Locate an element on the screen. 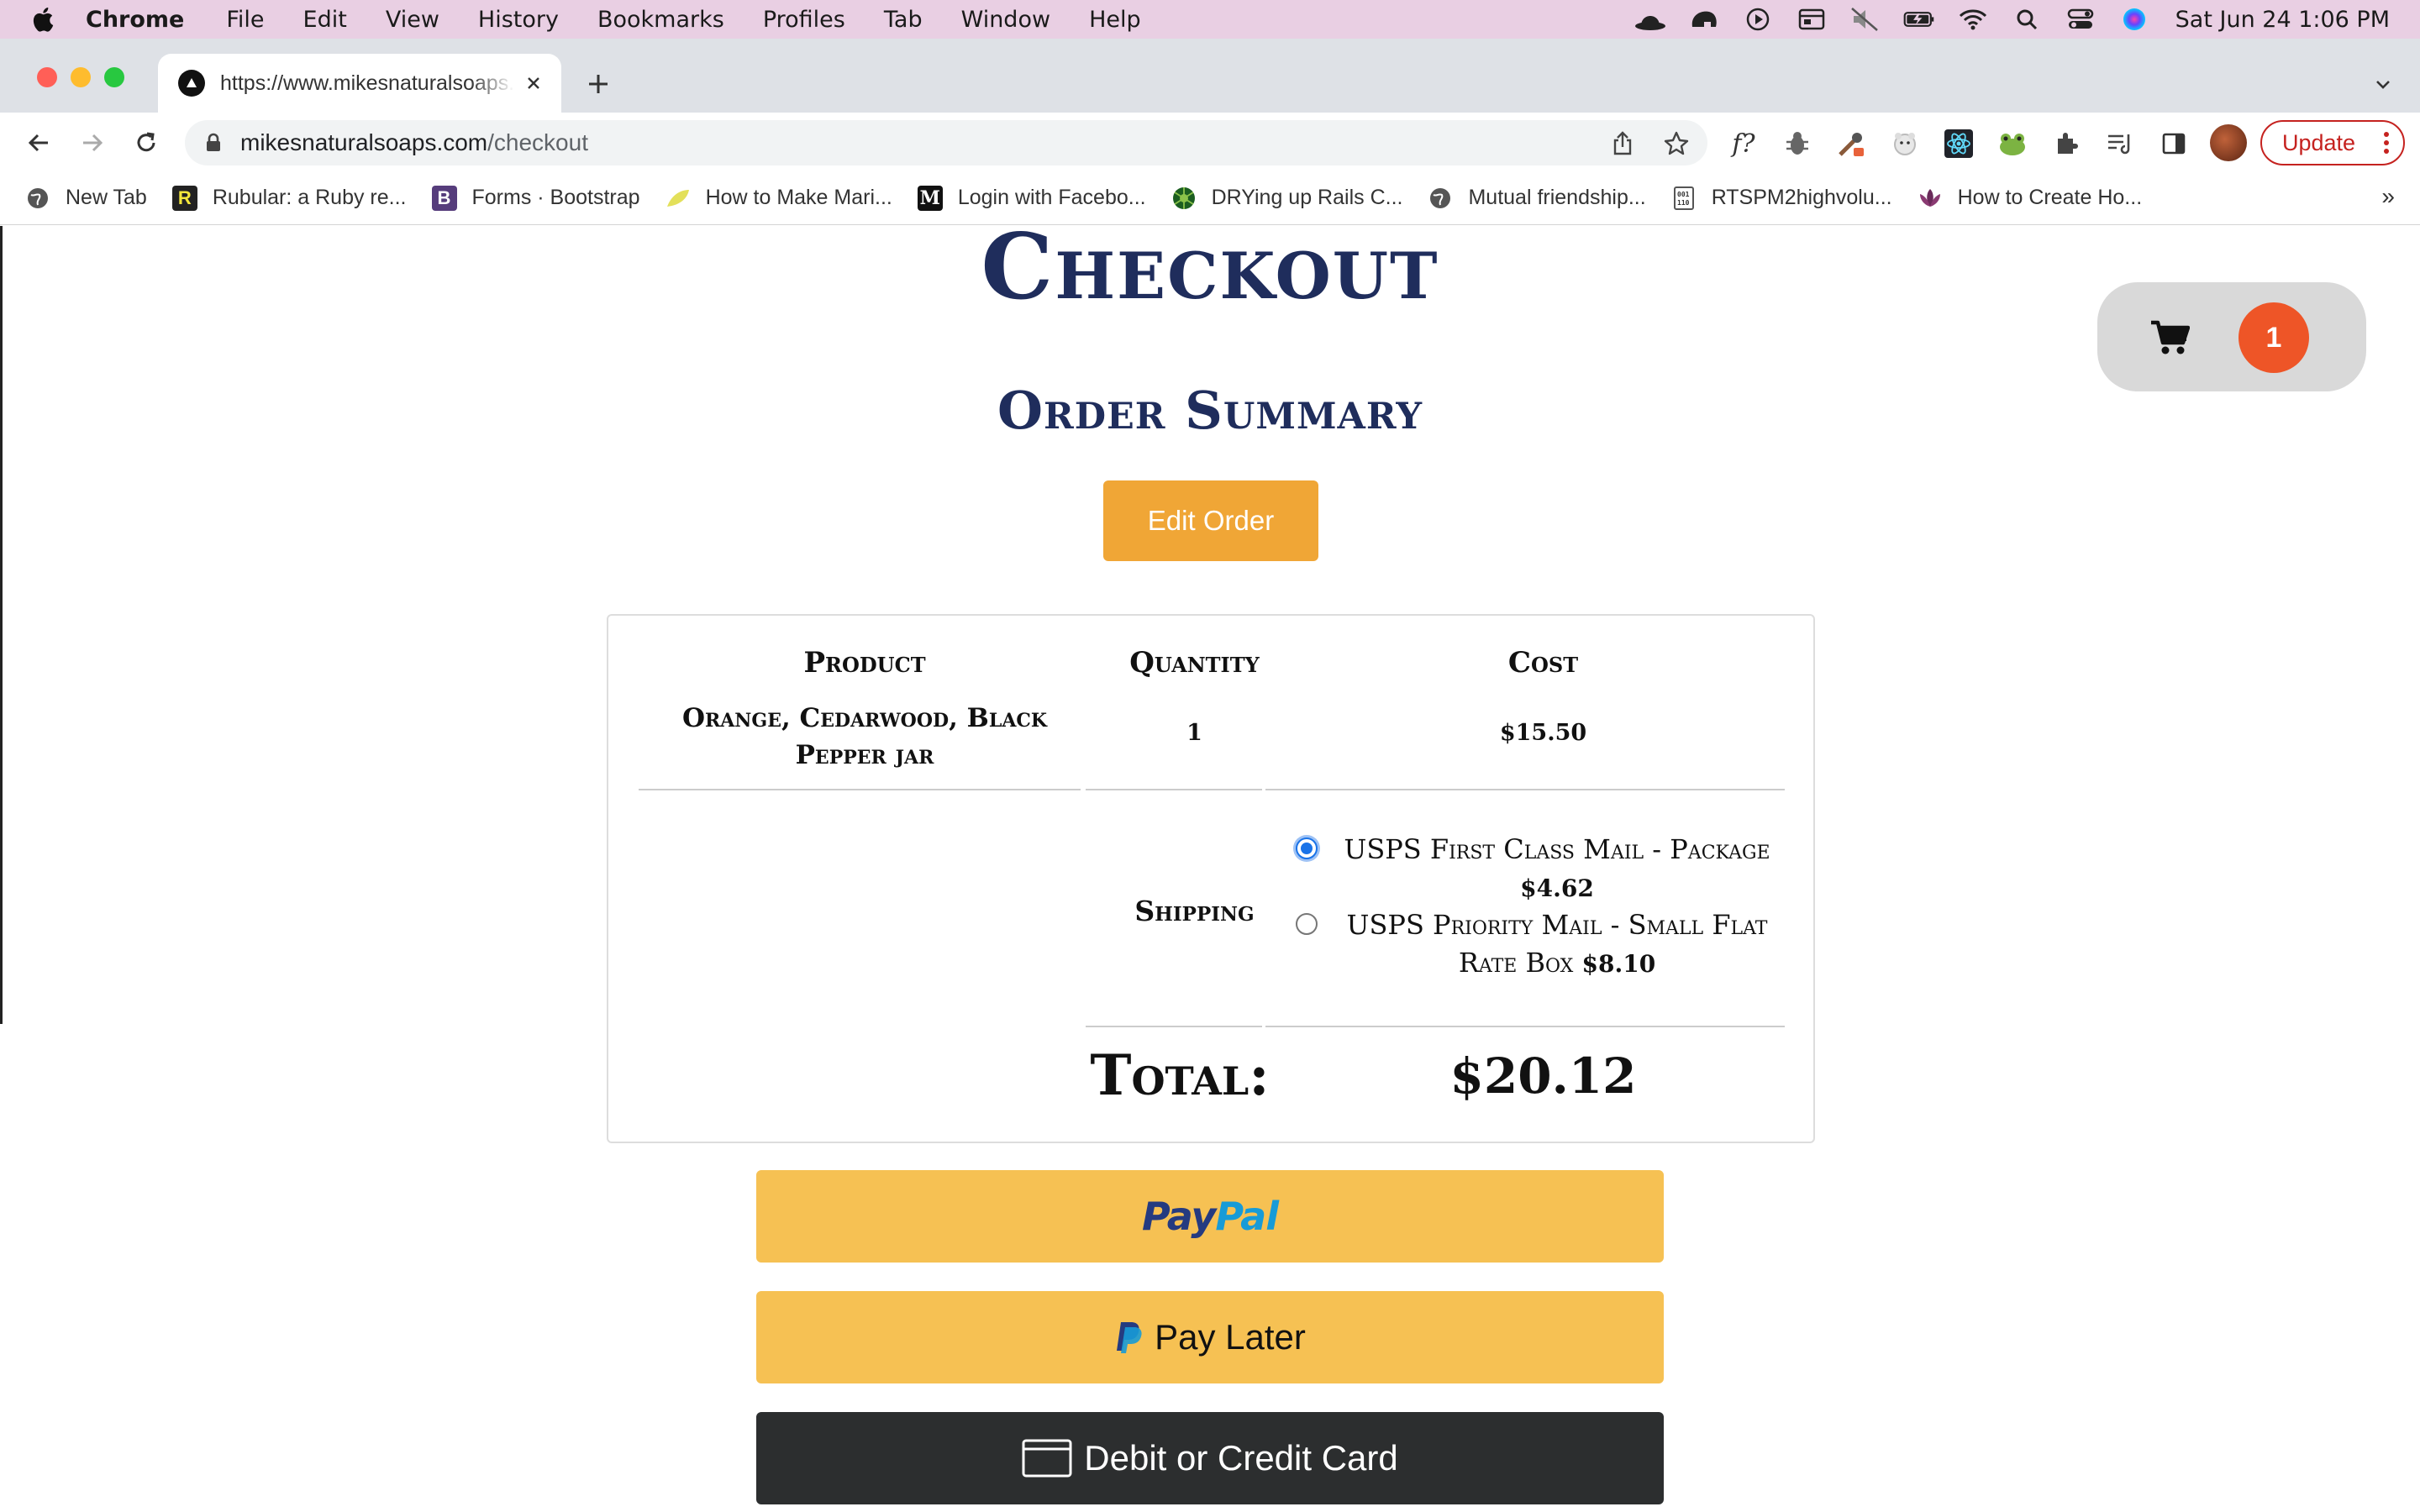 This screenshot has height=1512, width=2420. reload-icon is located at coordinates (146, 143).